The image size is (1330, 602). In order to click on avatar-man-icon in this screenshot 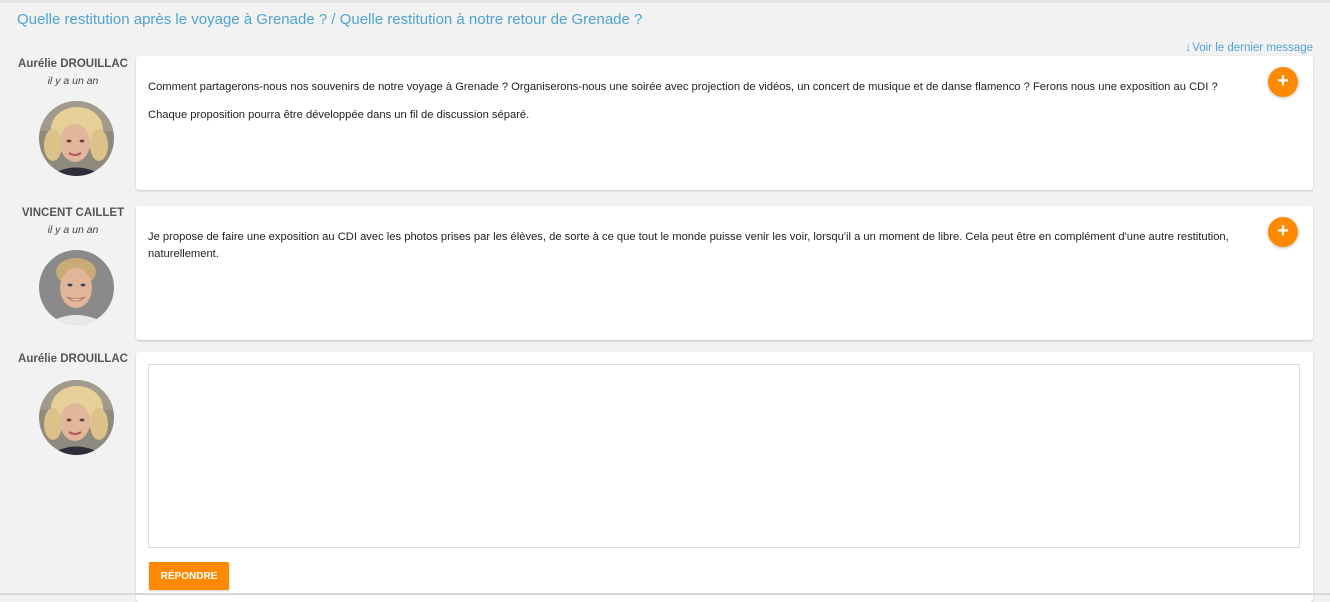, I will do `click(76, 287)`.